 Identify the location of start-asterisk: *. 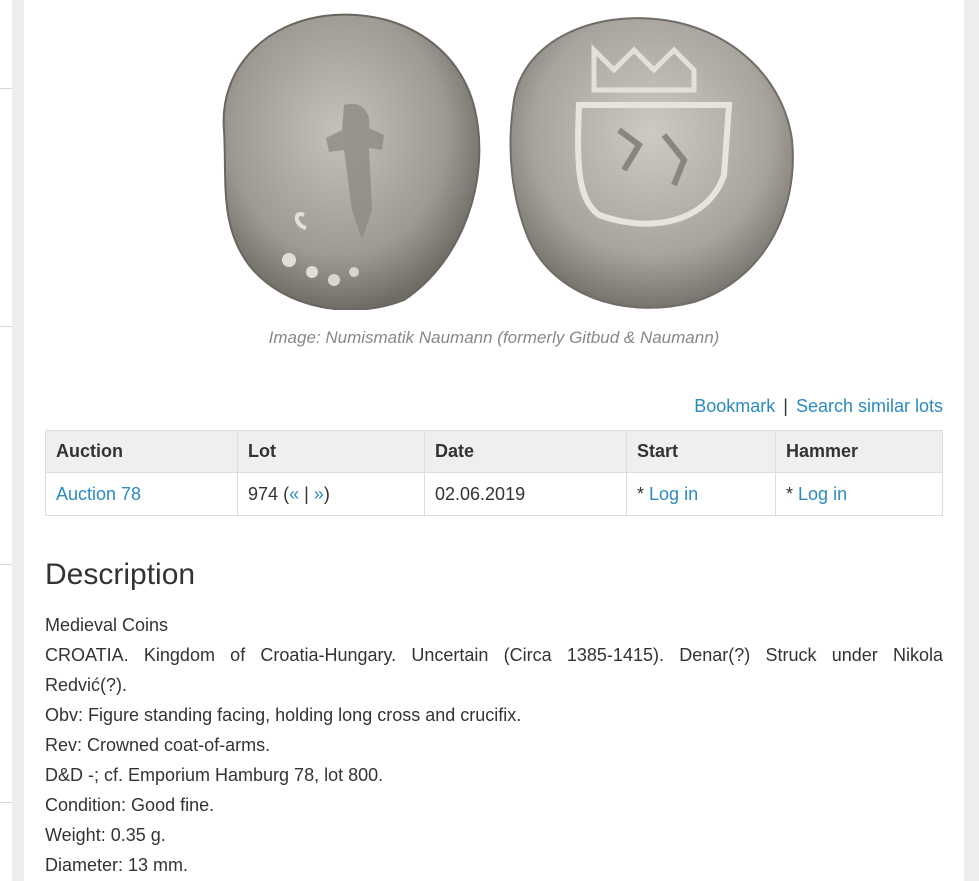
(641, 493).